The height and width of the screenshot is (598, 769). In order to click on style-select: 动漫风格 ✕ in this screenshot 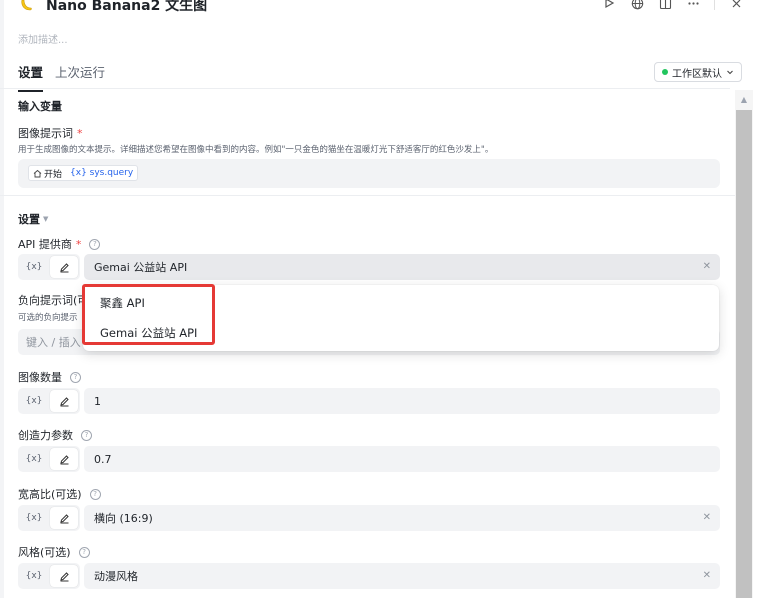, I will do `click(402, 576)`.